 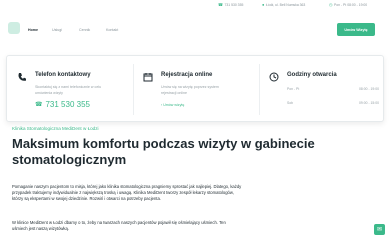 I want to click on topbar-hours: ◷ Pon - Pt 08:00 - 19:00, so click(x=348, y=4).